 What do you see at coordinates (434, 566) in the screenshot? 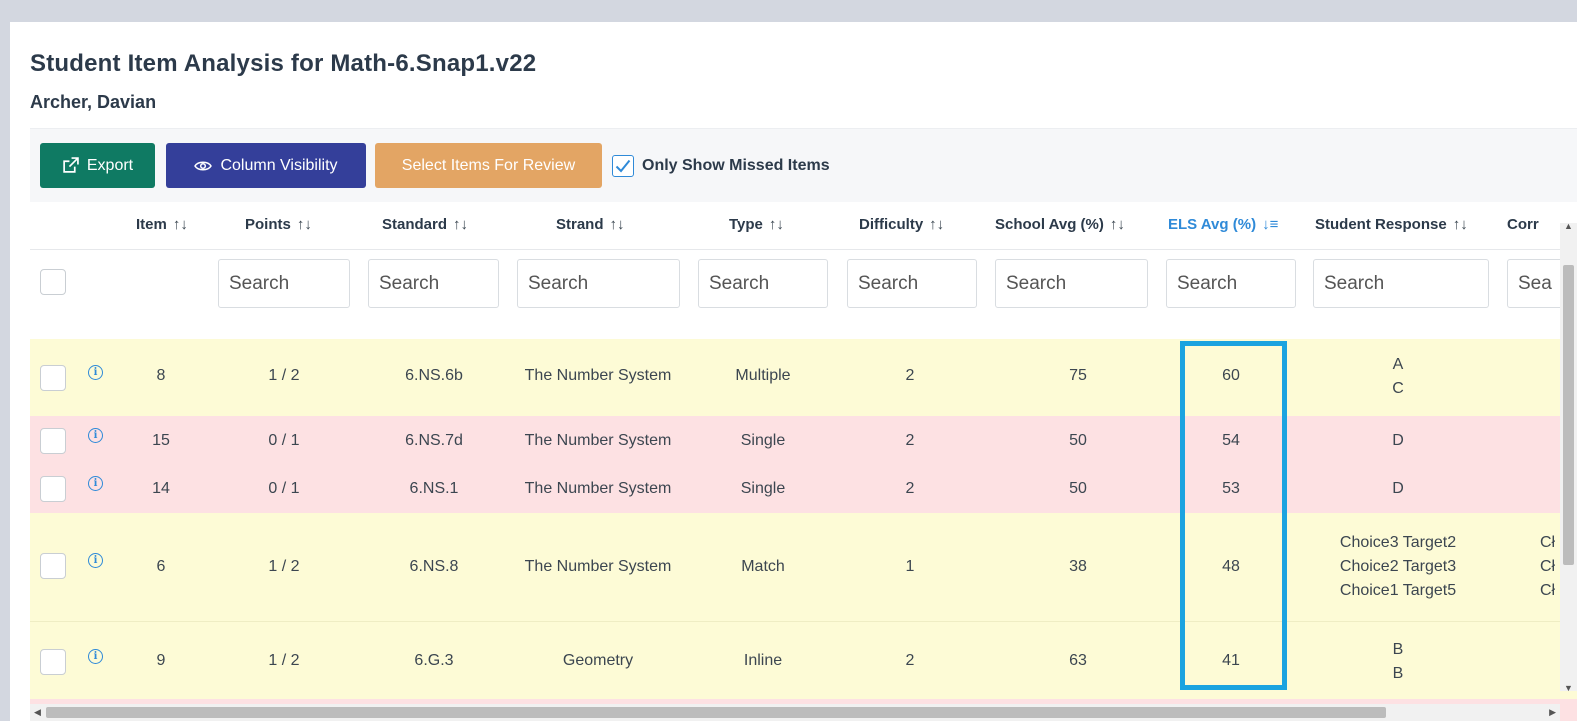
I see `cell-standard: 6.NS.8` at bounding box center [434, 566].